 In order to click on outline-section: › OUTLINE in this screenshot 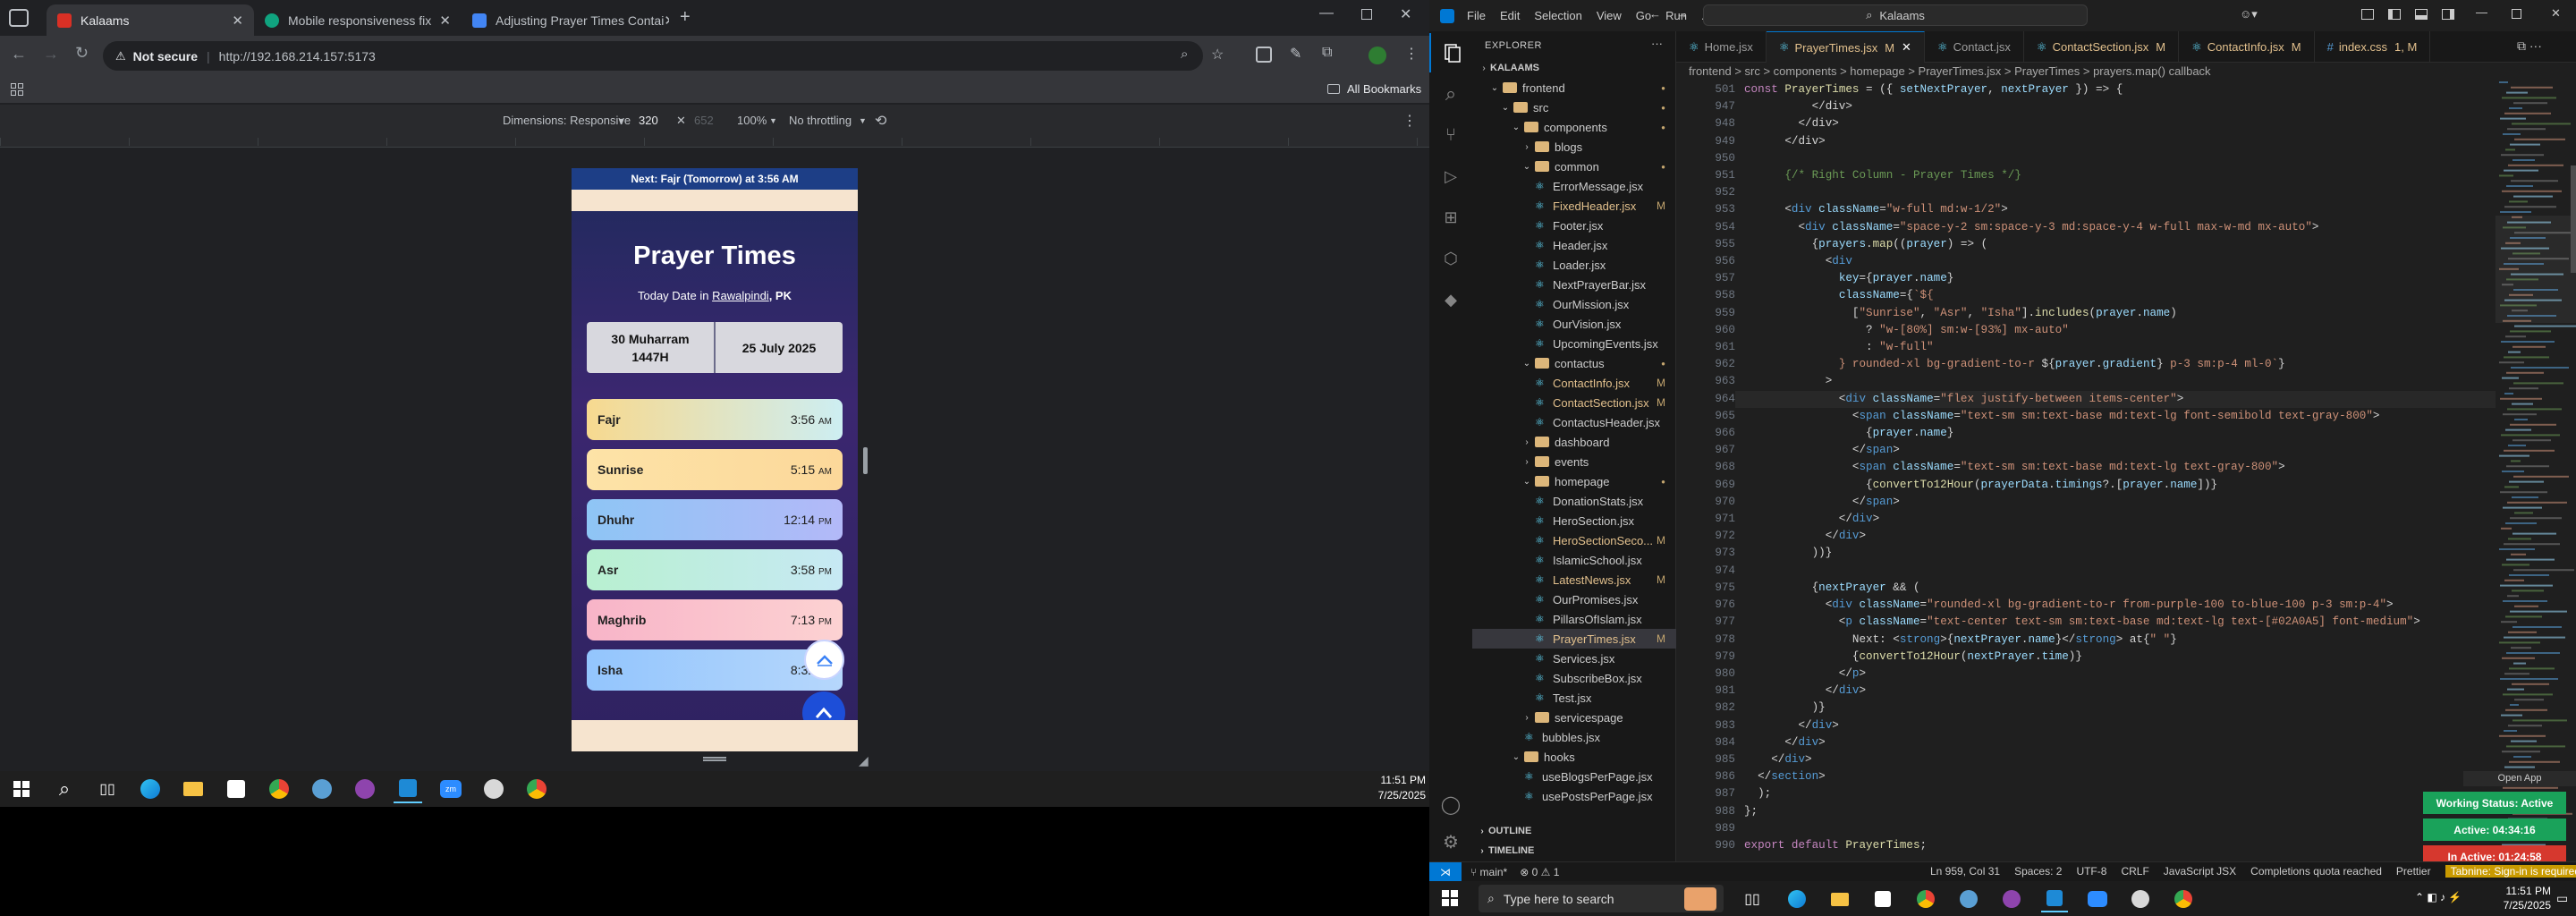, I will do `click(1574, 831)`.